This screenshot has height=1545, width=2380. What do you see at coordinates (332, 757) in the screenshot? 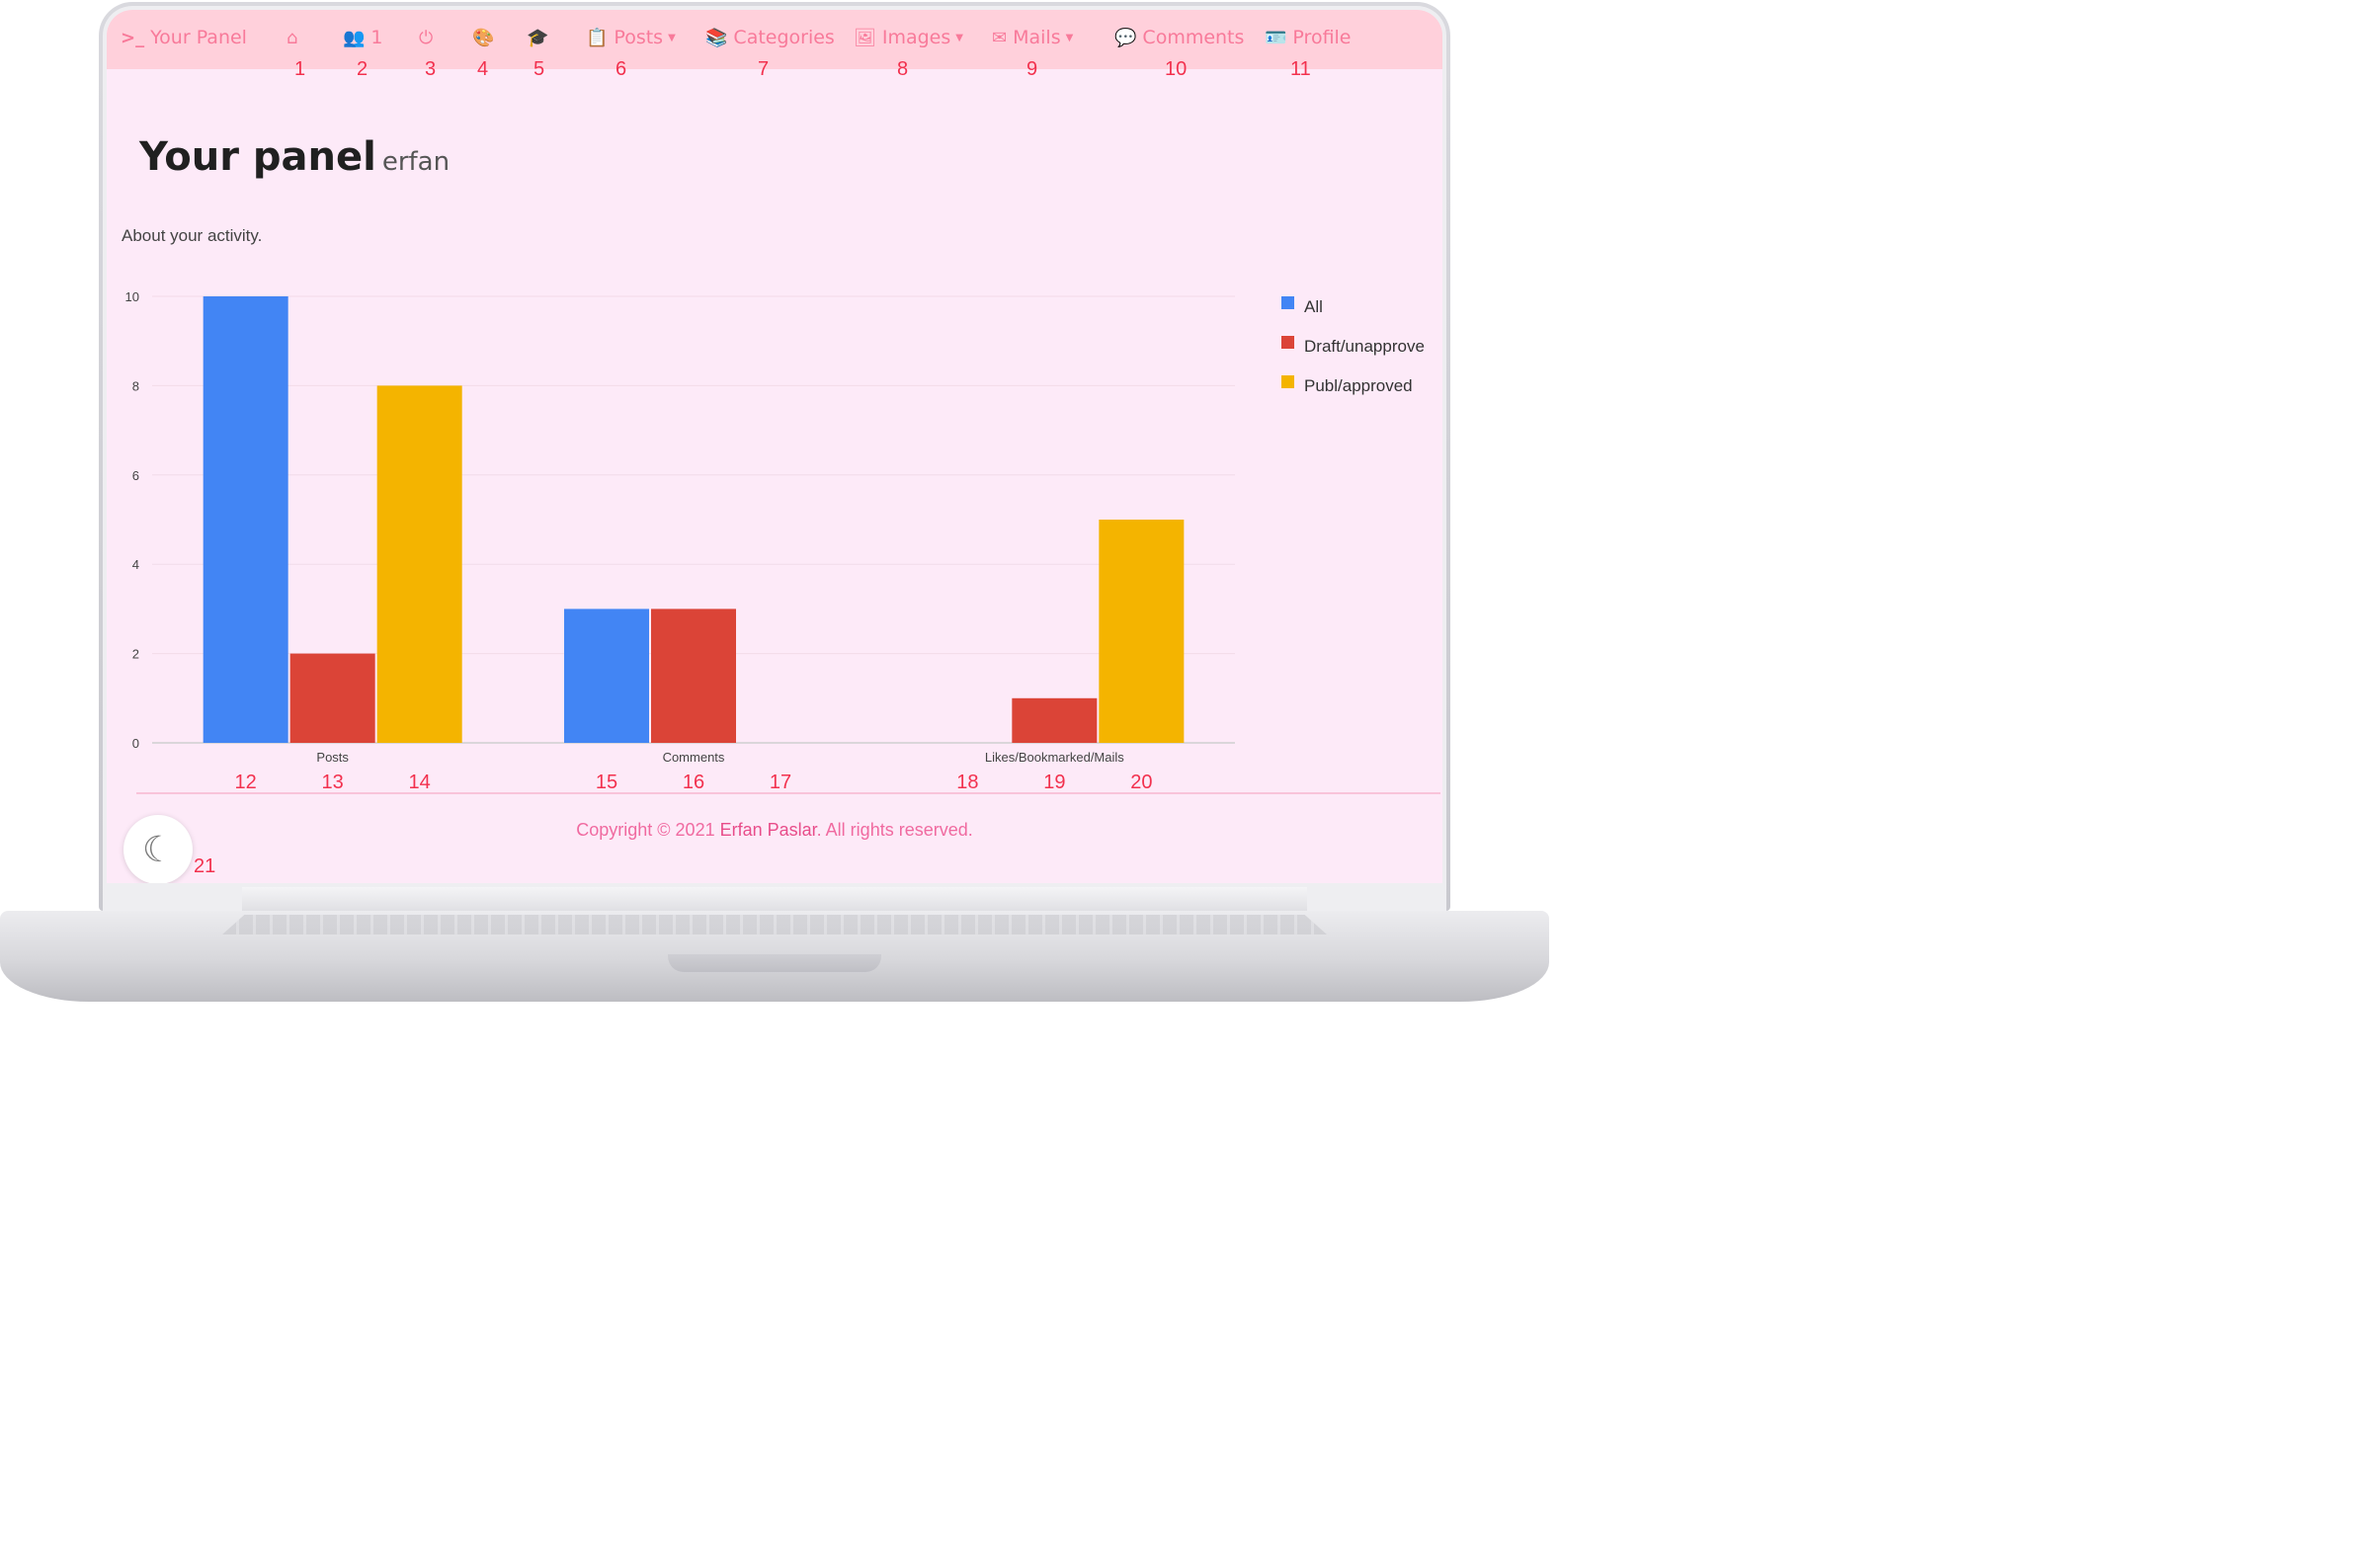
I see `x-category-label: Posts` at bounding box center [332, 757].